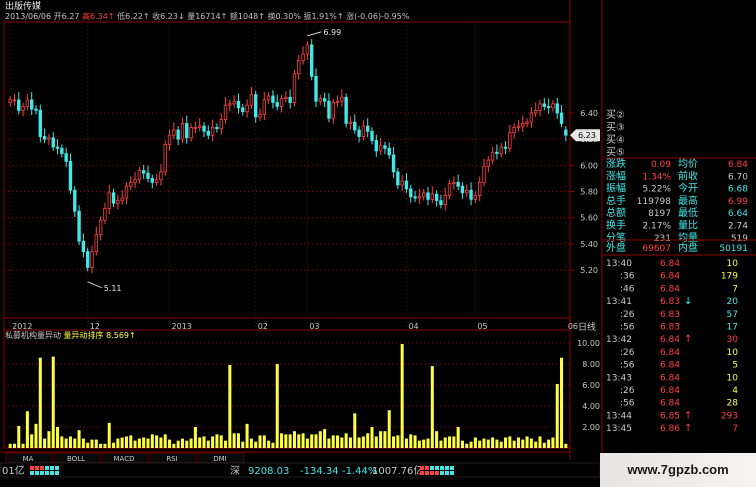  I want to click on indicator-tab-label: MACD, so click(124, 459).